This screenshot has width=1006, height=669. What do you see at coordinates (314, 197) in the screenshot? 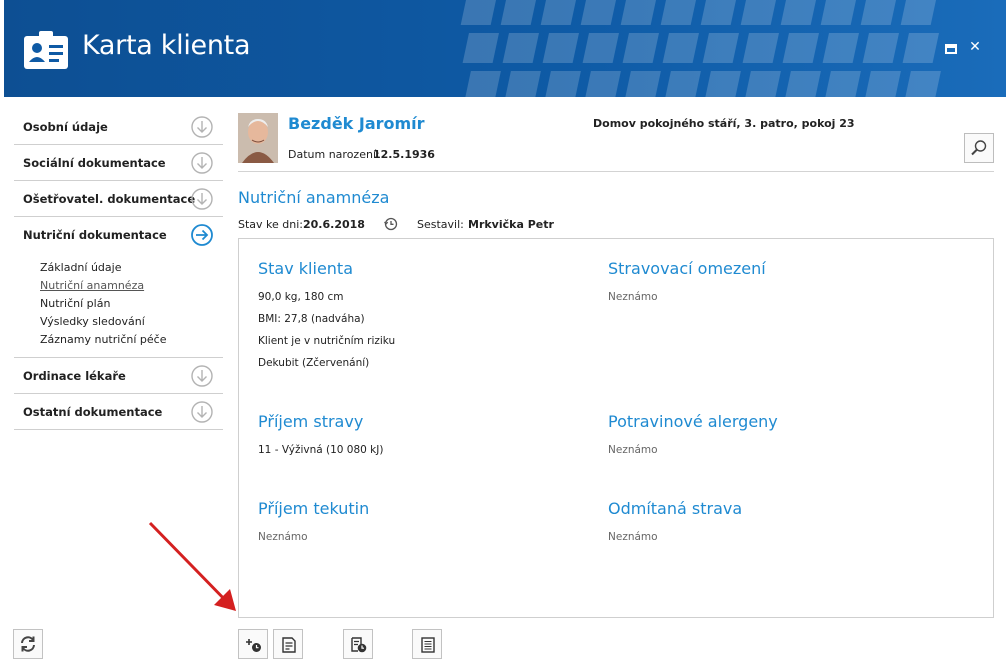
I see `section-title: Nutriční anamnéza` at bounding box center [314, 197].